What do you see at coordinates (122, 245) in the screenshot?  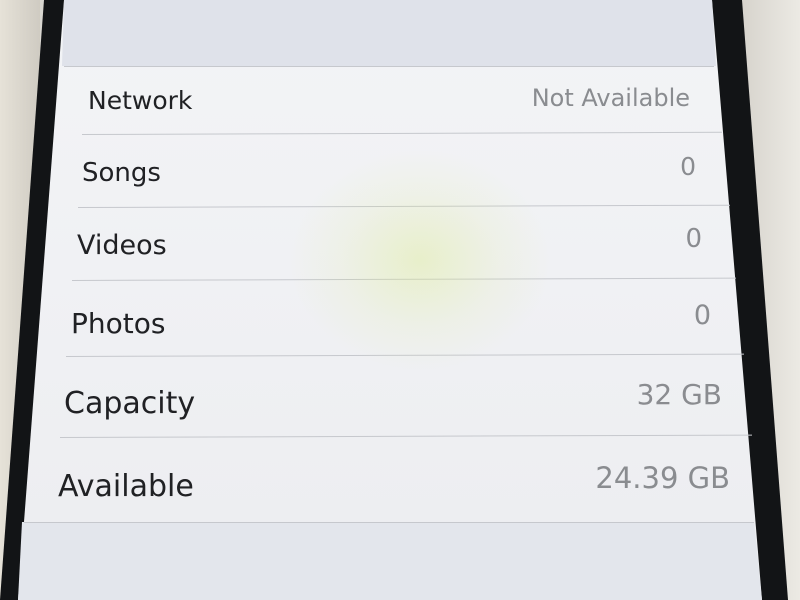 I see `row-label: Videos` at bounding box center [122, 245].